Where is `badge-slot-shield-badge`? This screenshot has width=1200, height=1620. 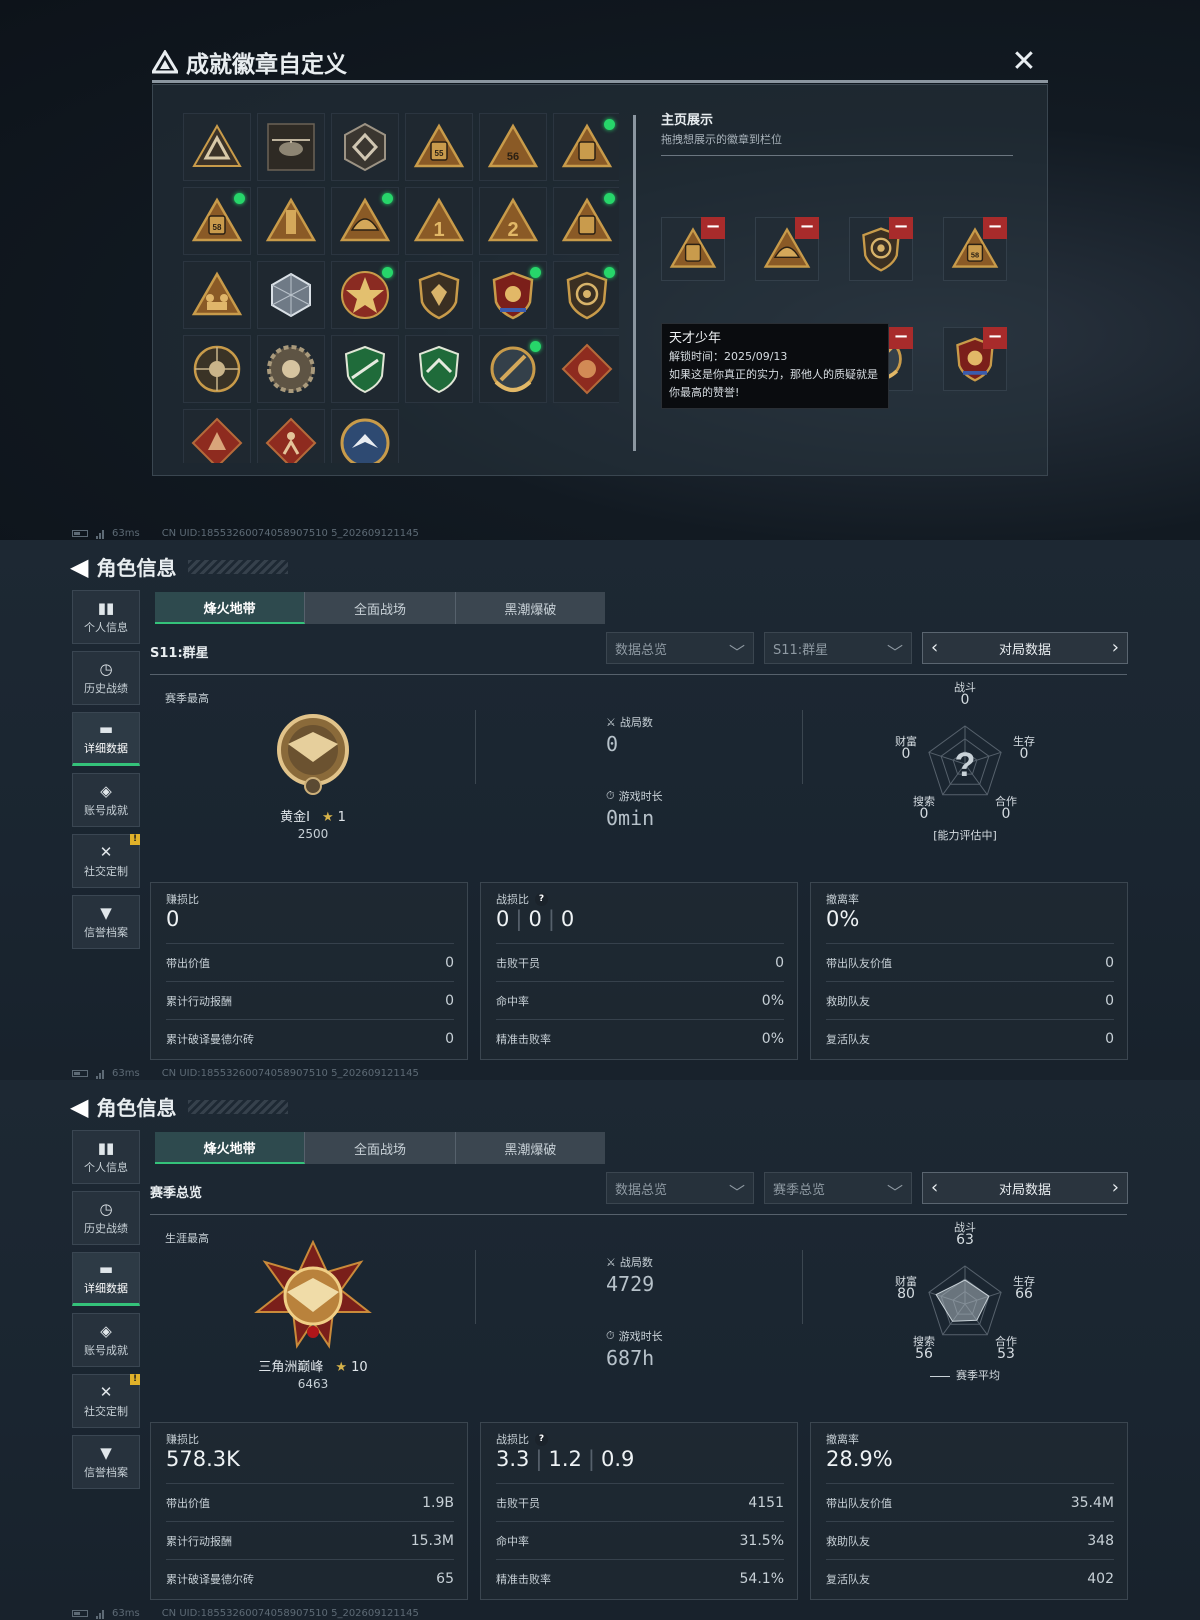 badge-slot-shield-badge is located at coordinates (439, 295).